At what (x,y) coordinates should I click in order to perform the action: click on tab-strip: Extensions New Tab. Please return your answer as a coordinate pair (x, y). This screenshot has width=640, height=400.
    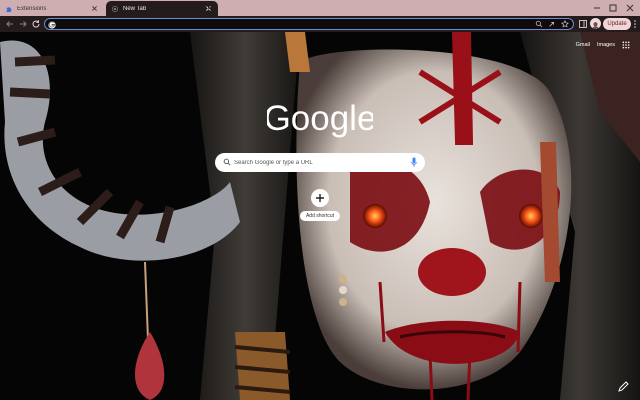
    Looking at the image, I should click on (320, 8).